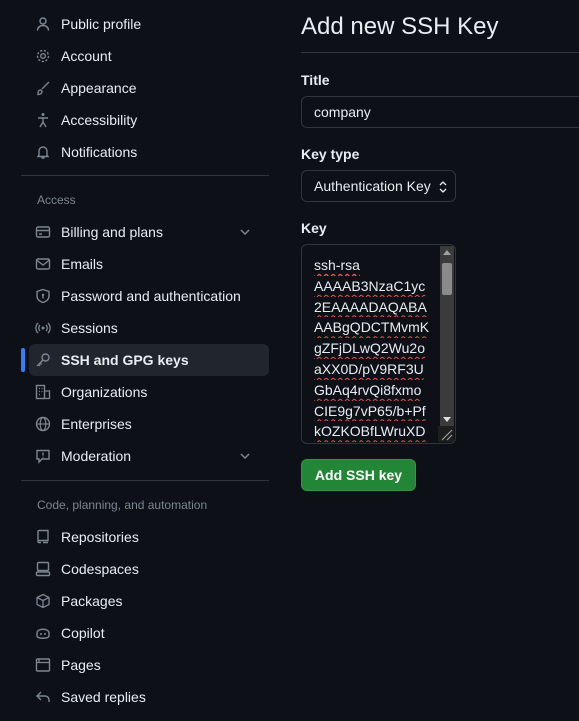 The width and height of the screenshot is (579, 721). Describe the element at coordinates (92, 601) in the screenshot. I see `sidebar-item-label: Packages` at that location.